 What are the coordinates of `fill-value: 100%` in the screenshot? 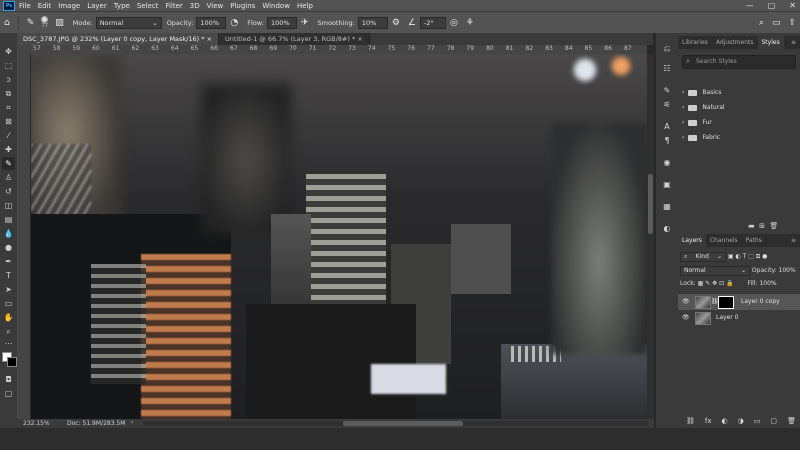 It's located at (767, 283).